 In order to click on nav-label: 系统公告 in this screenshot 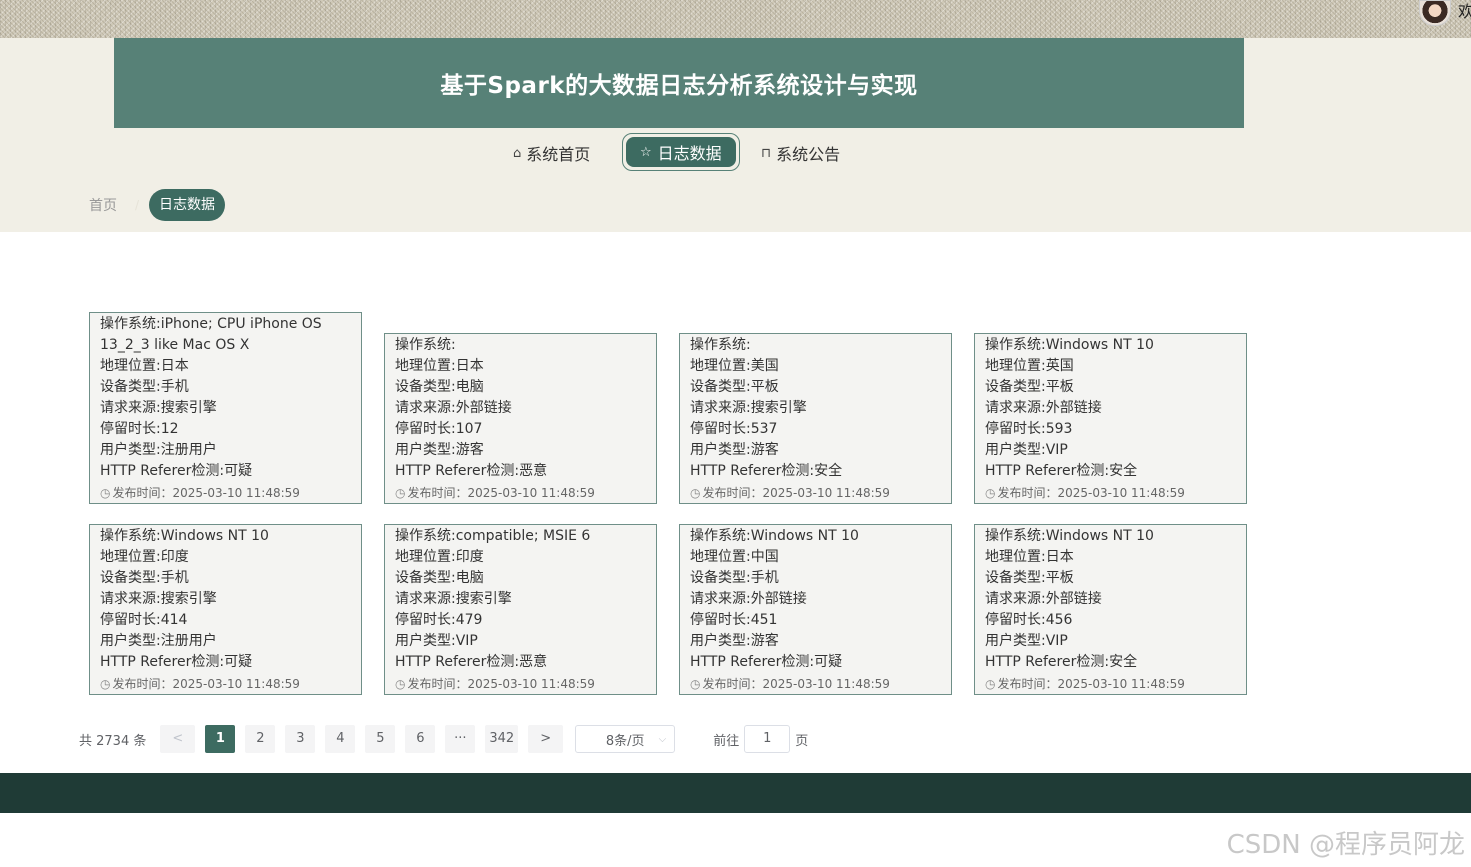, I will do `click(808, 154)`.